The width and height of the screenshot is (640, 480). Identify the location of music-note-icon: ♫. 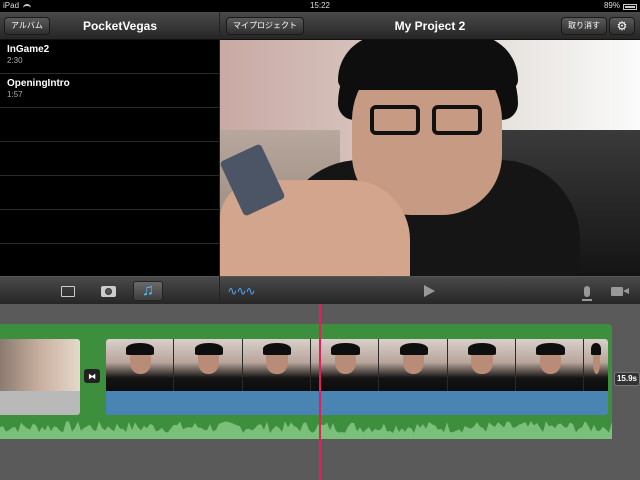
(148, 290).